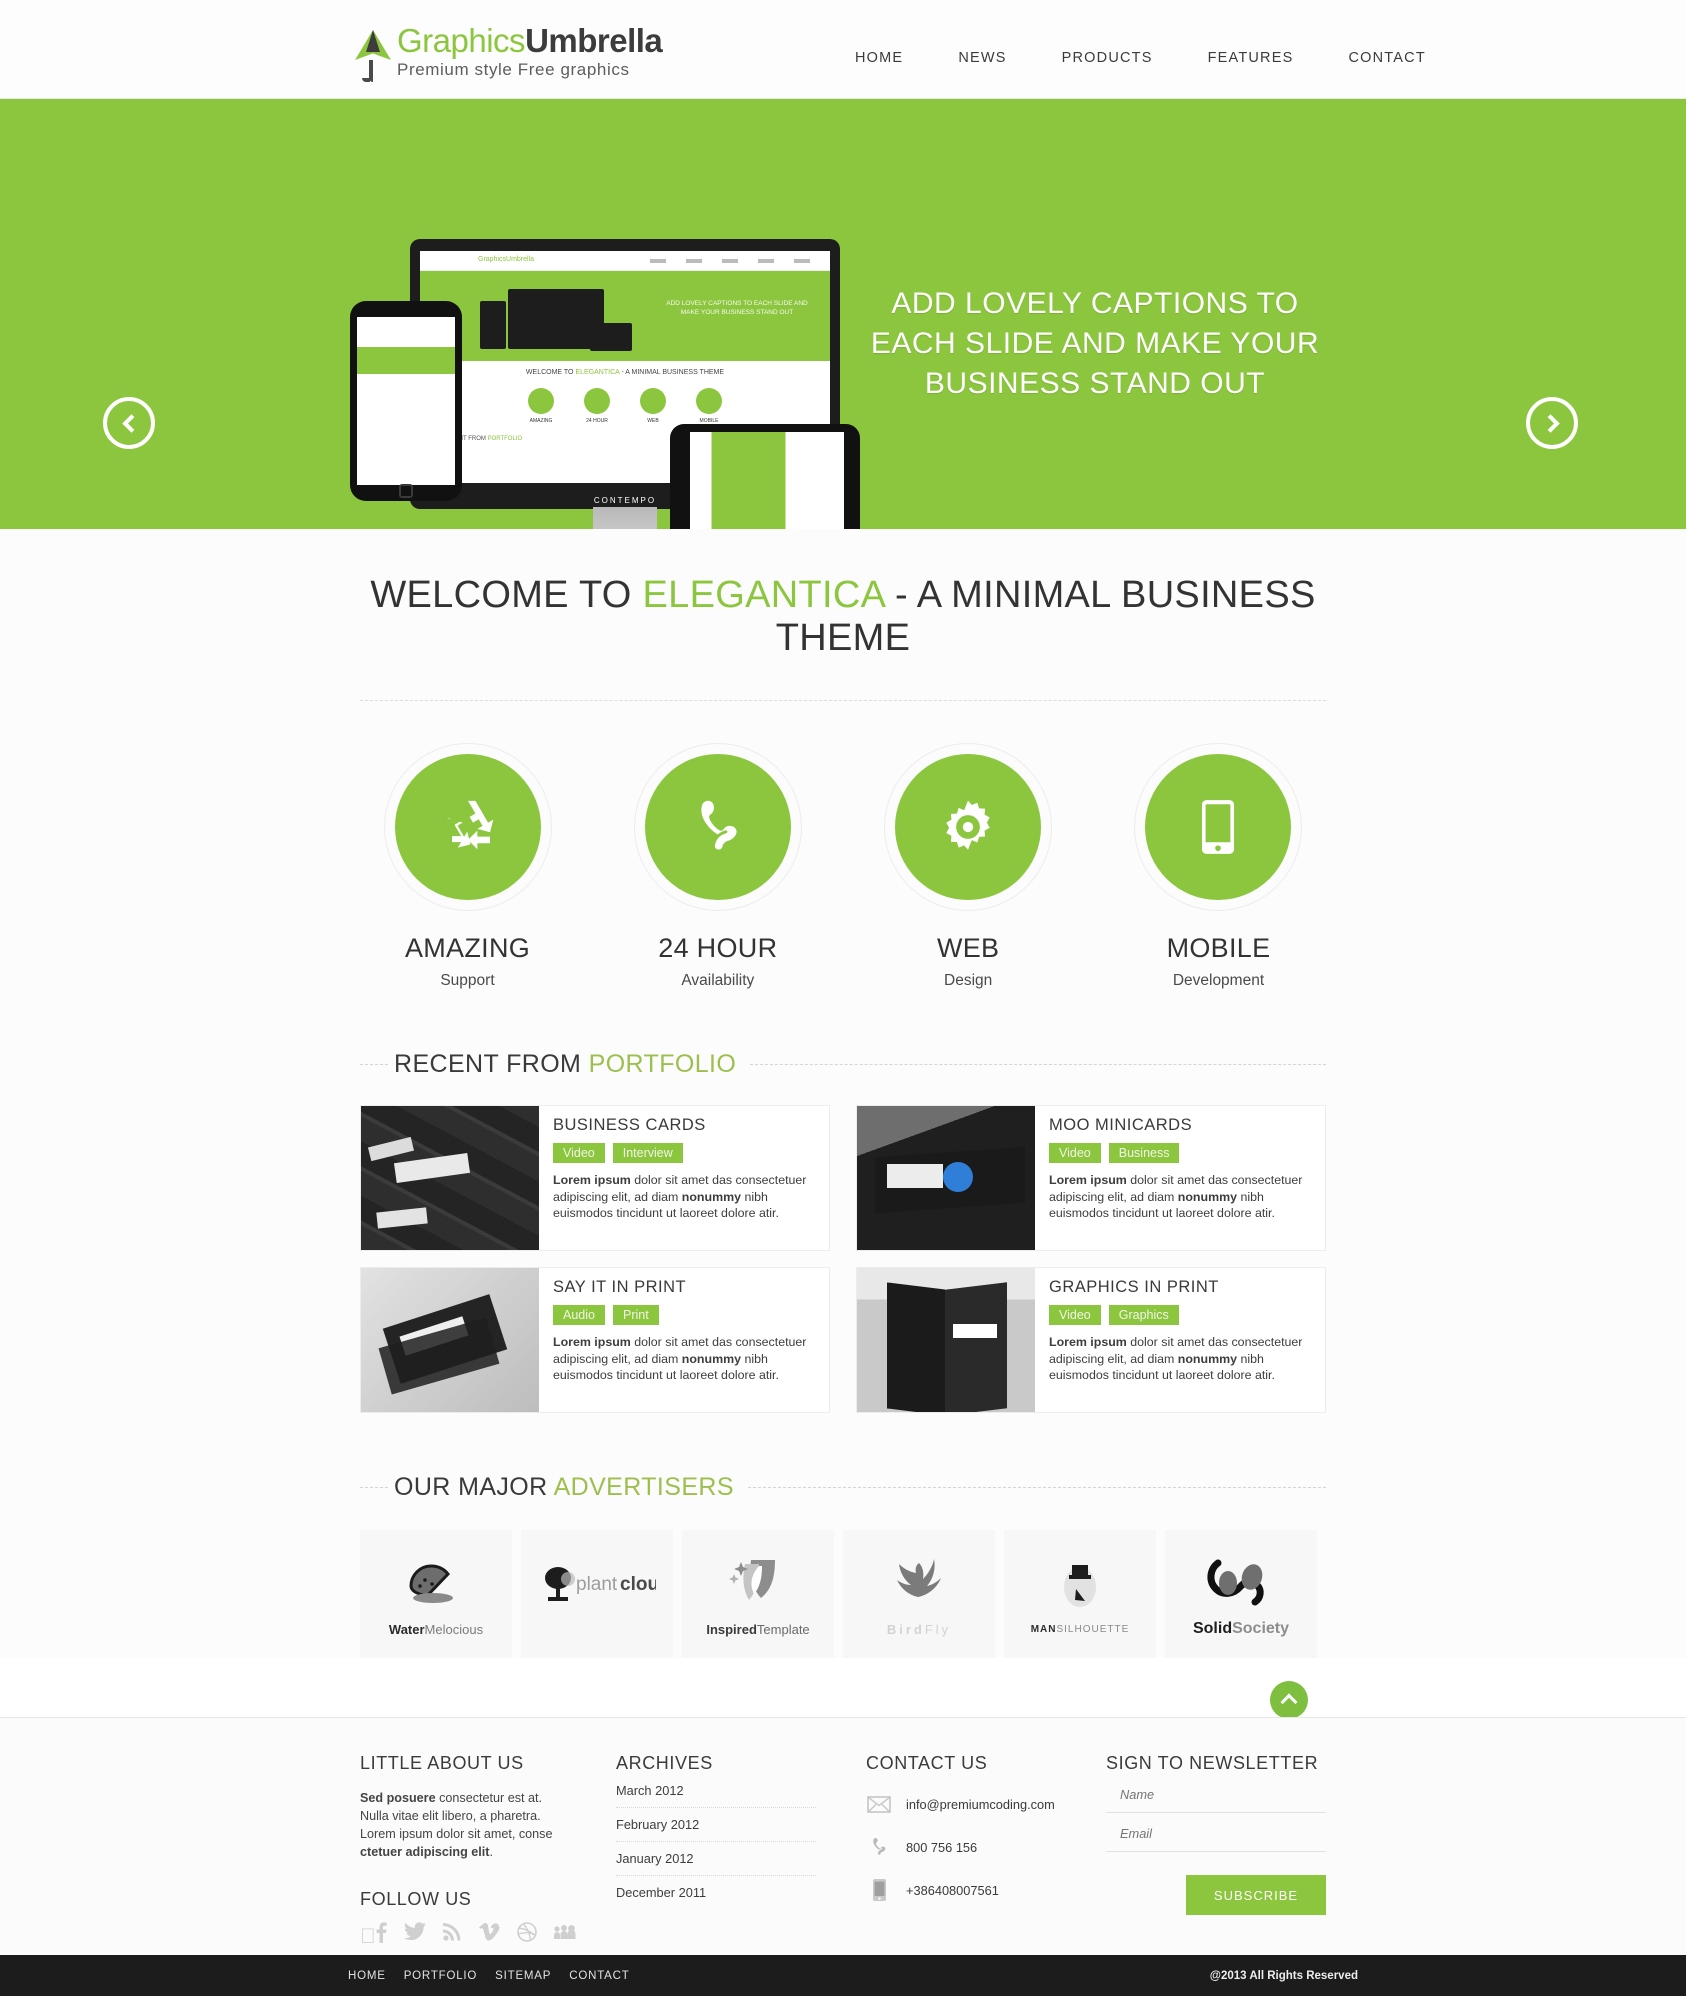  I want to click on nav-item-contact: CONTACT, so click(1386, 58).